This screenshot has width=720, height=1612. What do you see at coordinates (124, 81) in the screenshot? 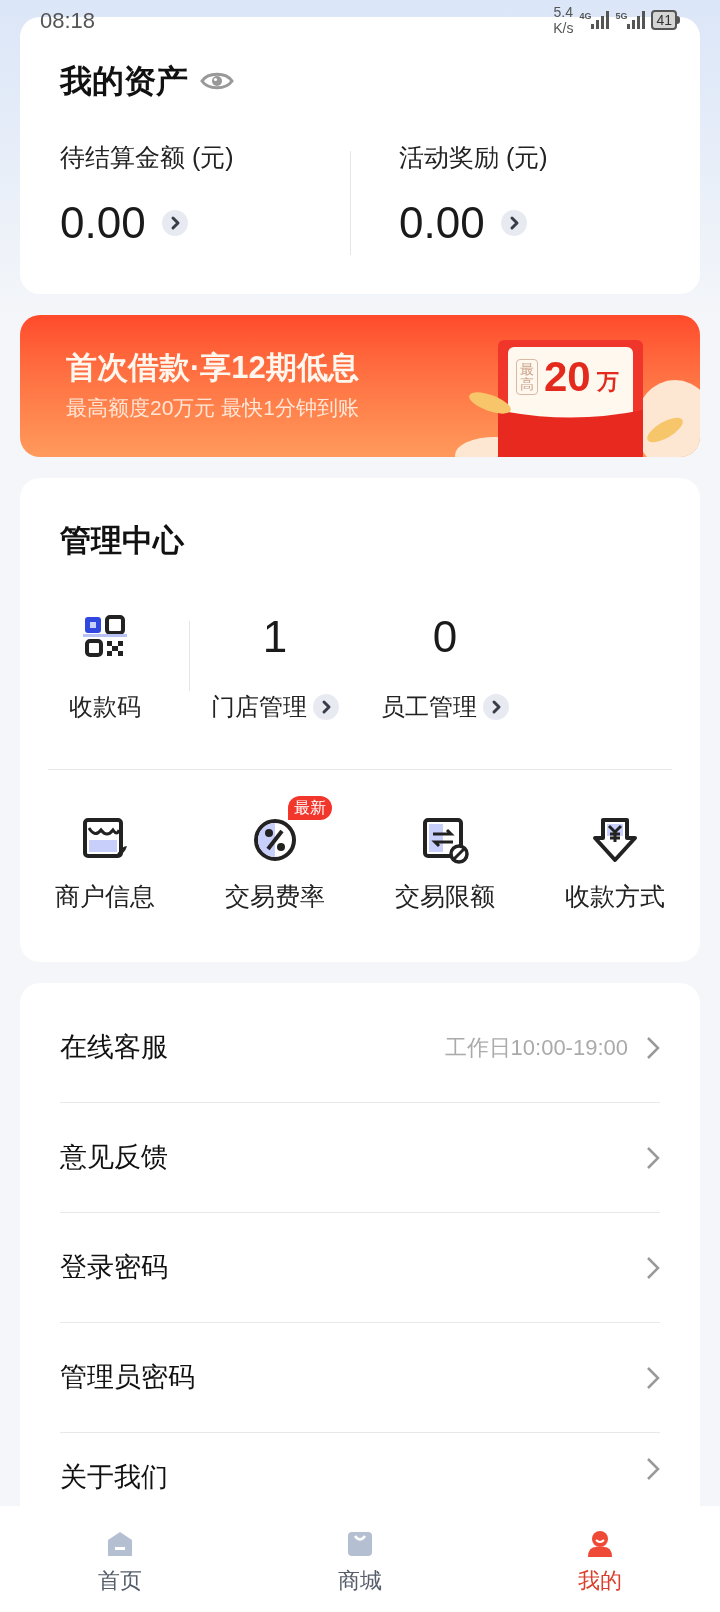
I see `section-title: 我的资产` at bounding box center [124, 81].